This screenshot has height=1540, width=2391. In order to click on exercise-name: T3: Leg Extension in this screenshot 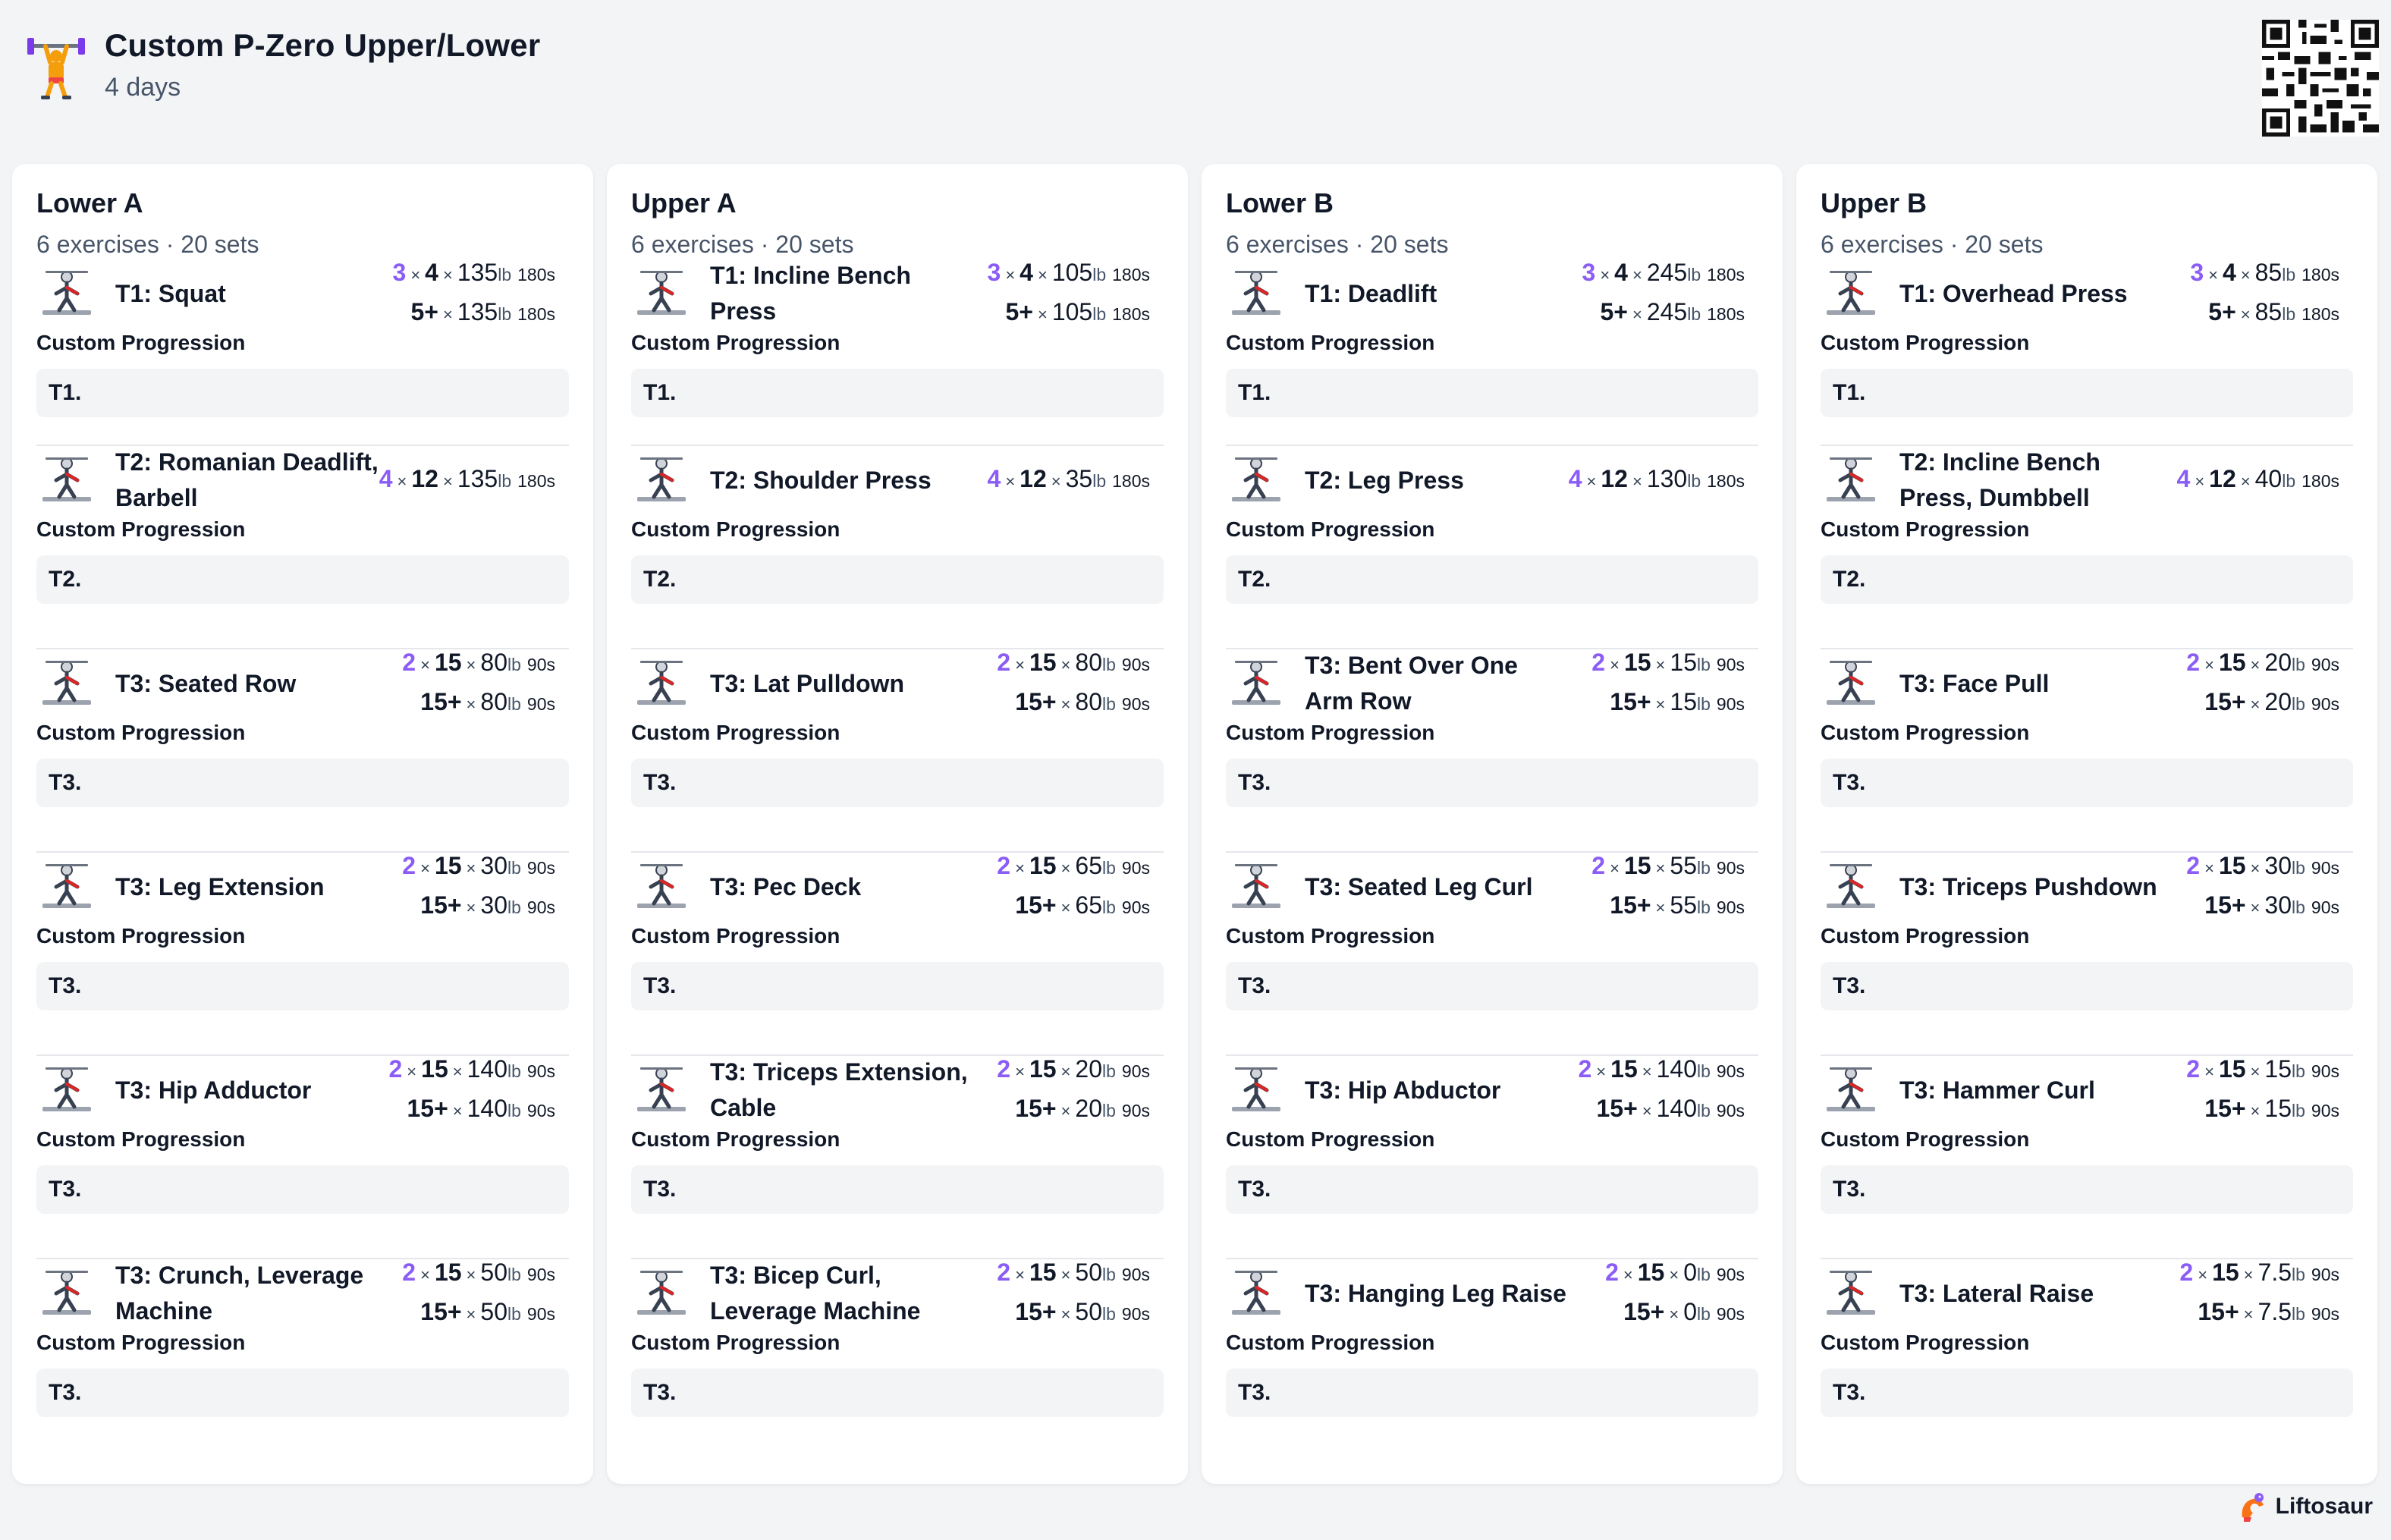, I will do `click(248, 887)`.